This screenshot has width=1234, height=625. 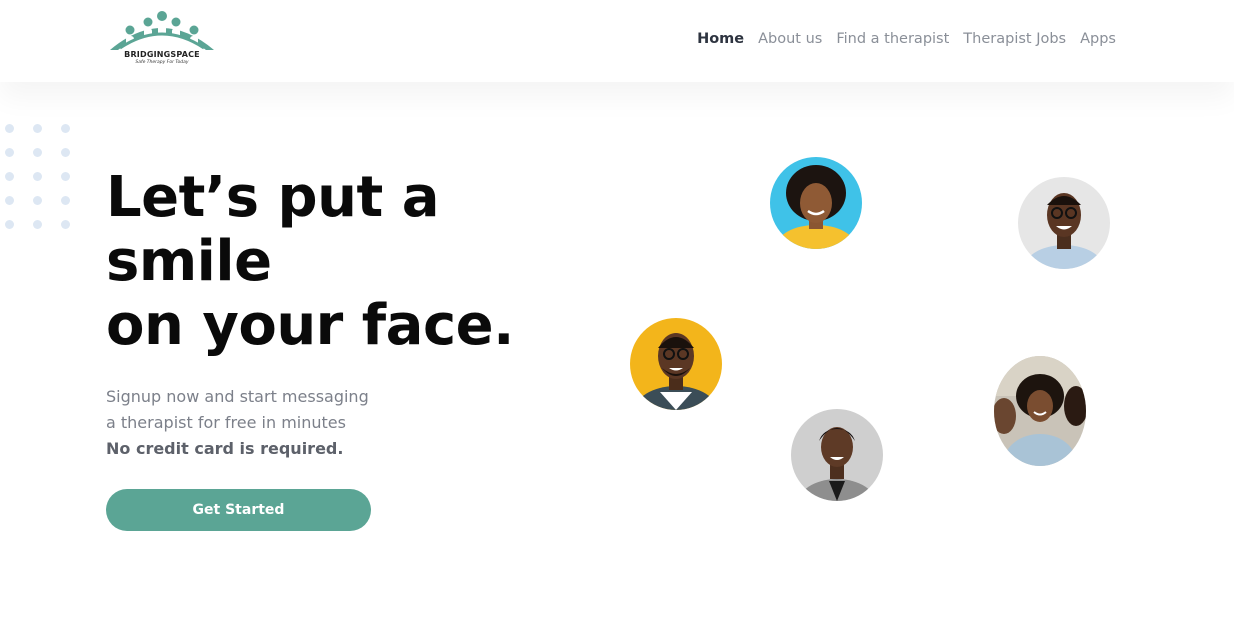 What do you see at coordinates (189, 261) in the screenshot?
I see `hero-title-line: smile` at bounding box center [189, 261].